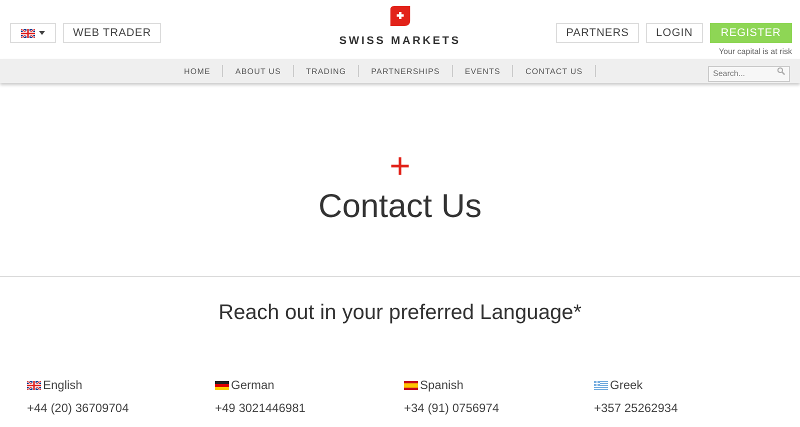 This screenshot has width=800, height=427. I want to click on spanish-flag-icon, so click(411, 385).